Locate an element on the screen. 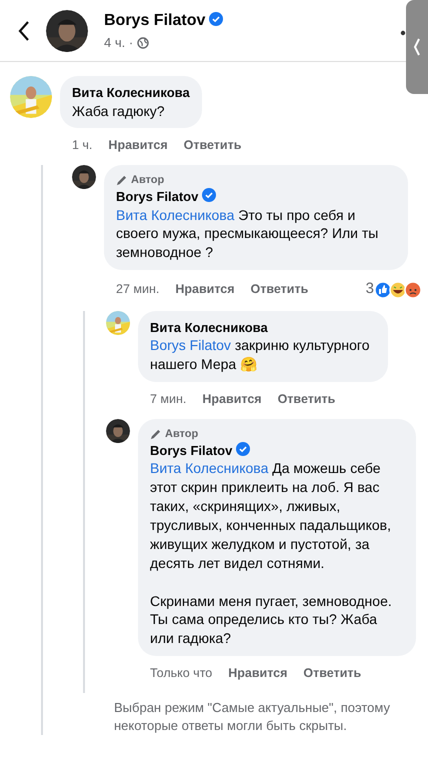 The width and height of the screenshot is (428, 778). like-icon is located at coordinates (383, 289).